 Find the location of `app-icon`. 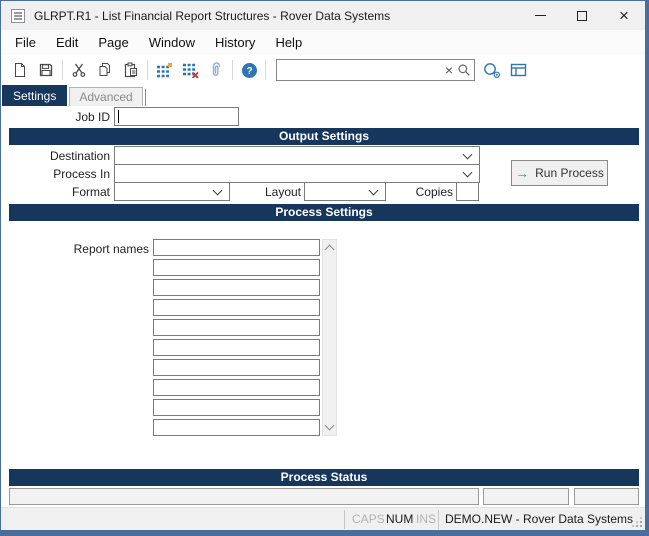

app-icon is located at coordinates (18, 15).